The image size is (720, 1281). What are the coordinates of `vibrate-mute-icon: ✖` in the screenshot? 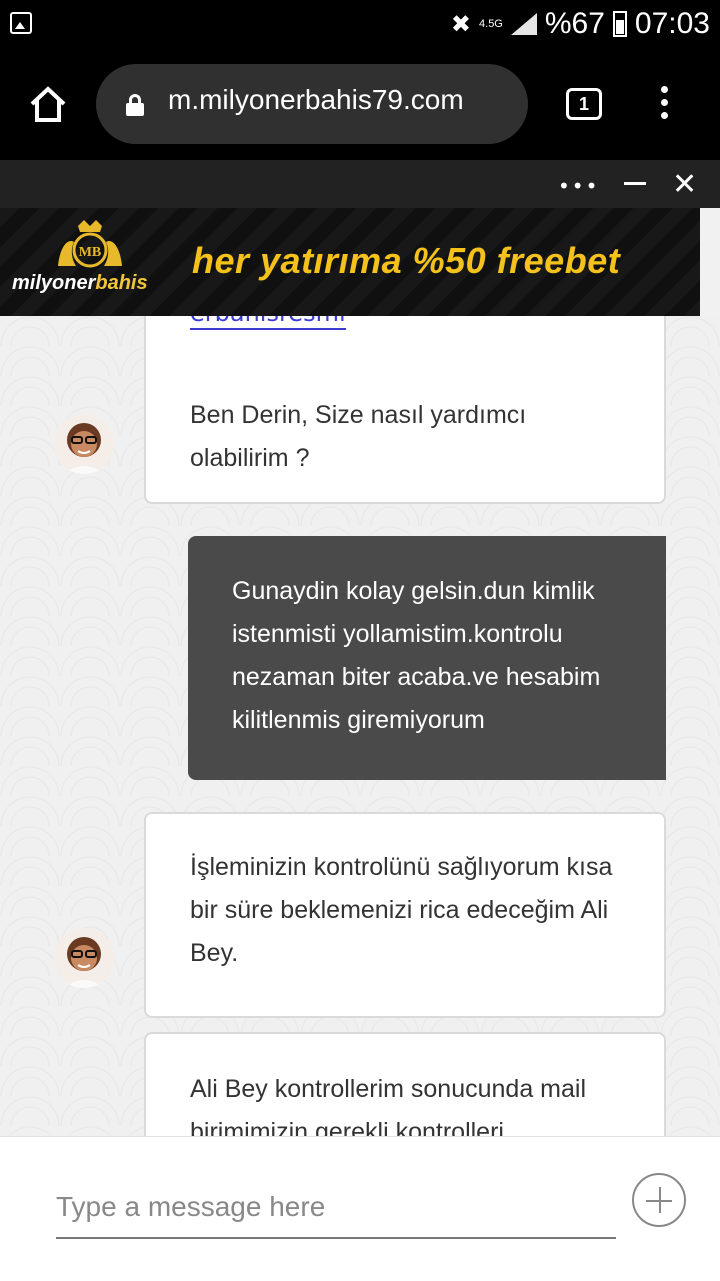 It's located at (461, 24).